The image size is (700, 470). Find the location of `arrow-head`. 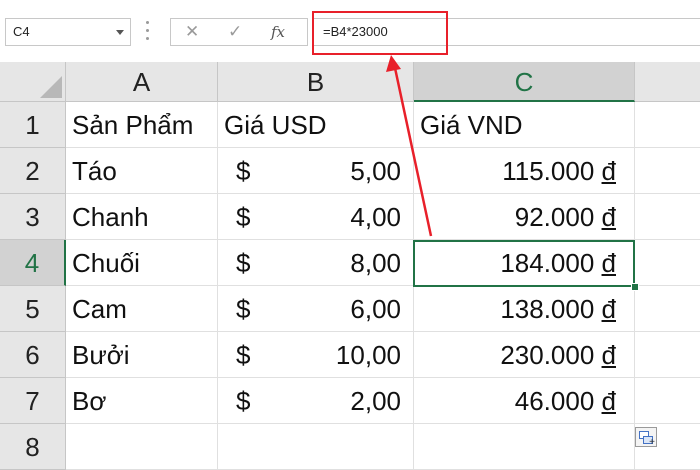

arrow-head is located at coordinates (393, 63).